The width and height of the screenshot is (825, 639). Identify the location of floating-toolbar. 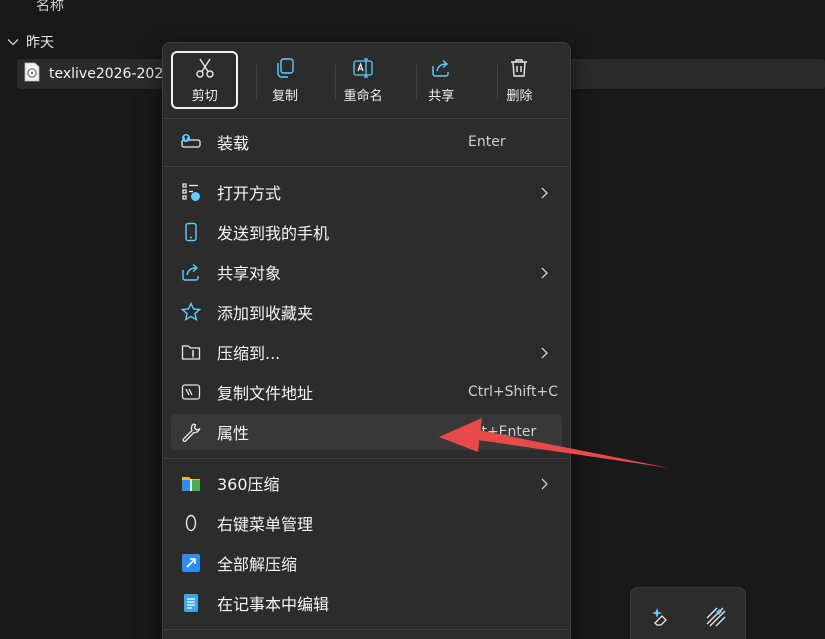
(688, 613).